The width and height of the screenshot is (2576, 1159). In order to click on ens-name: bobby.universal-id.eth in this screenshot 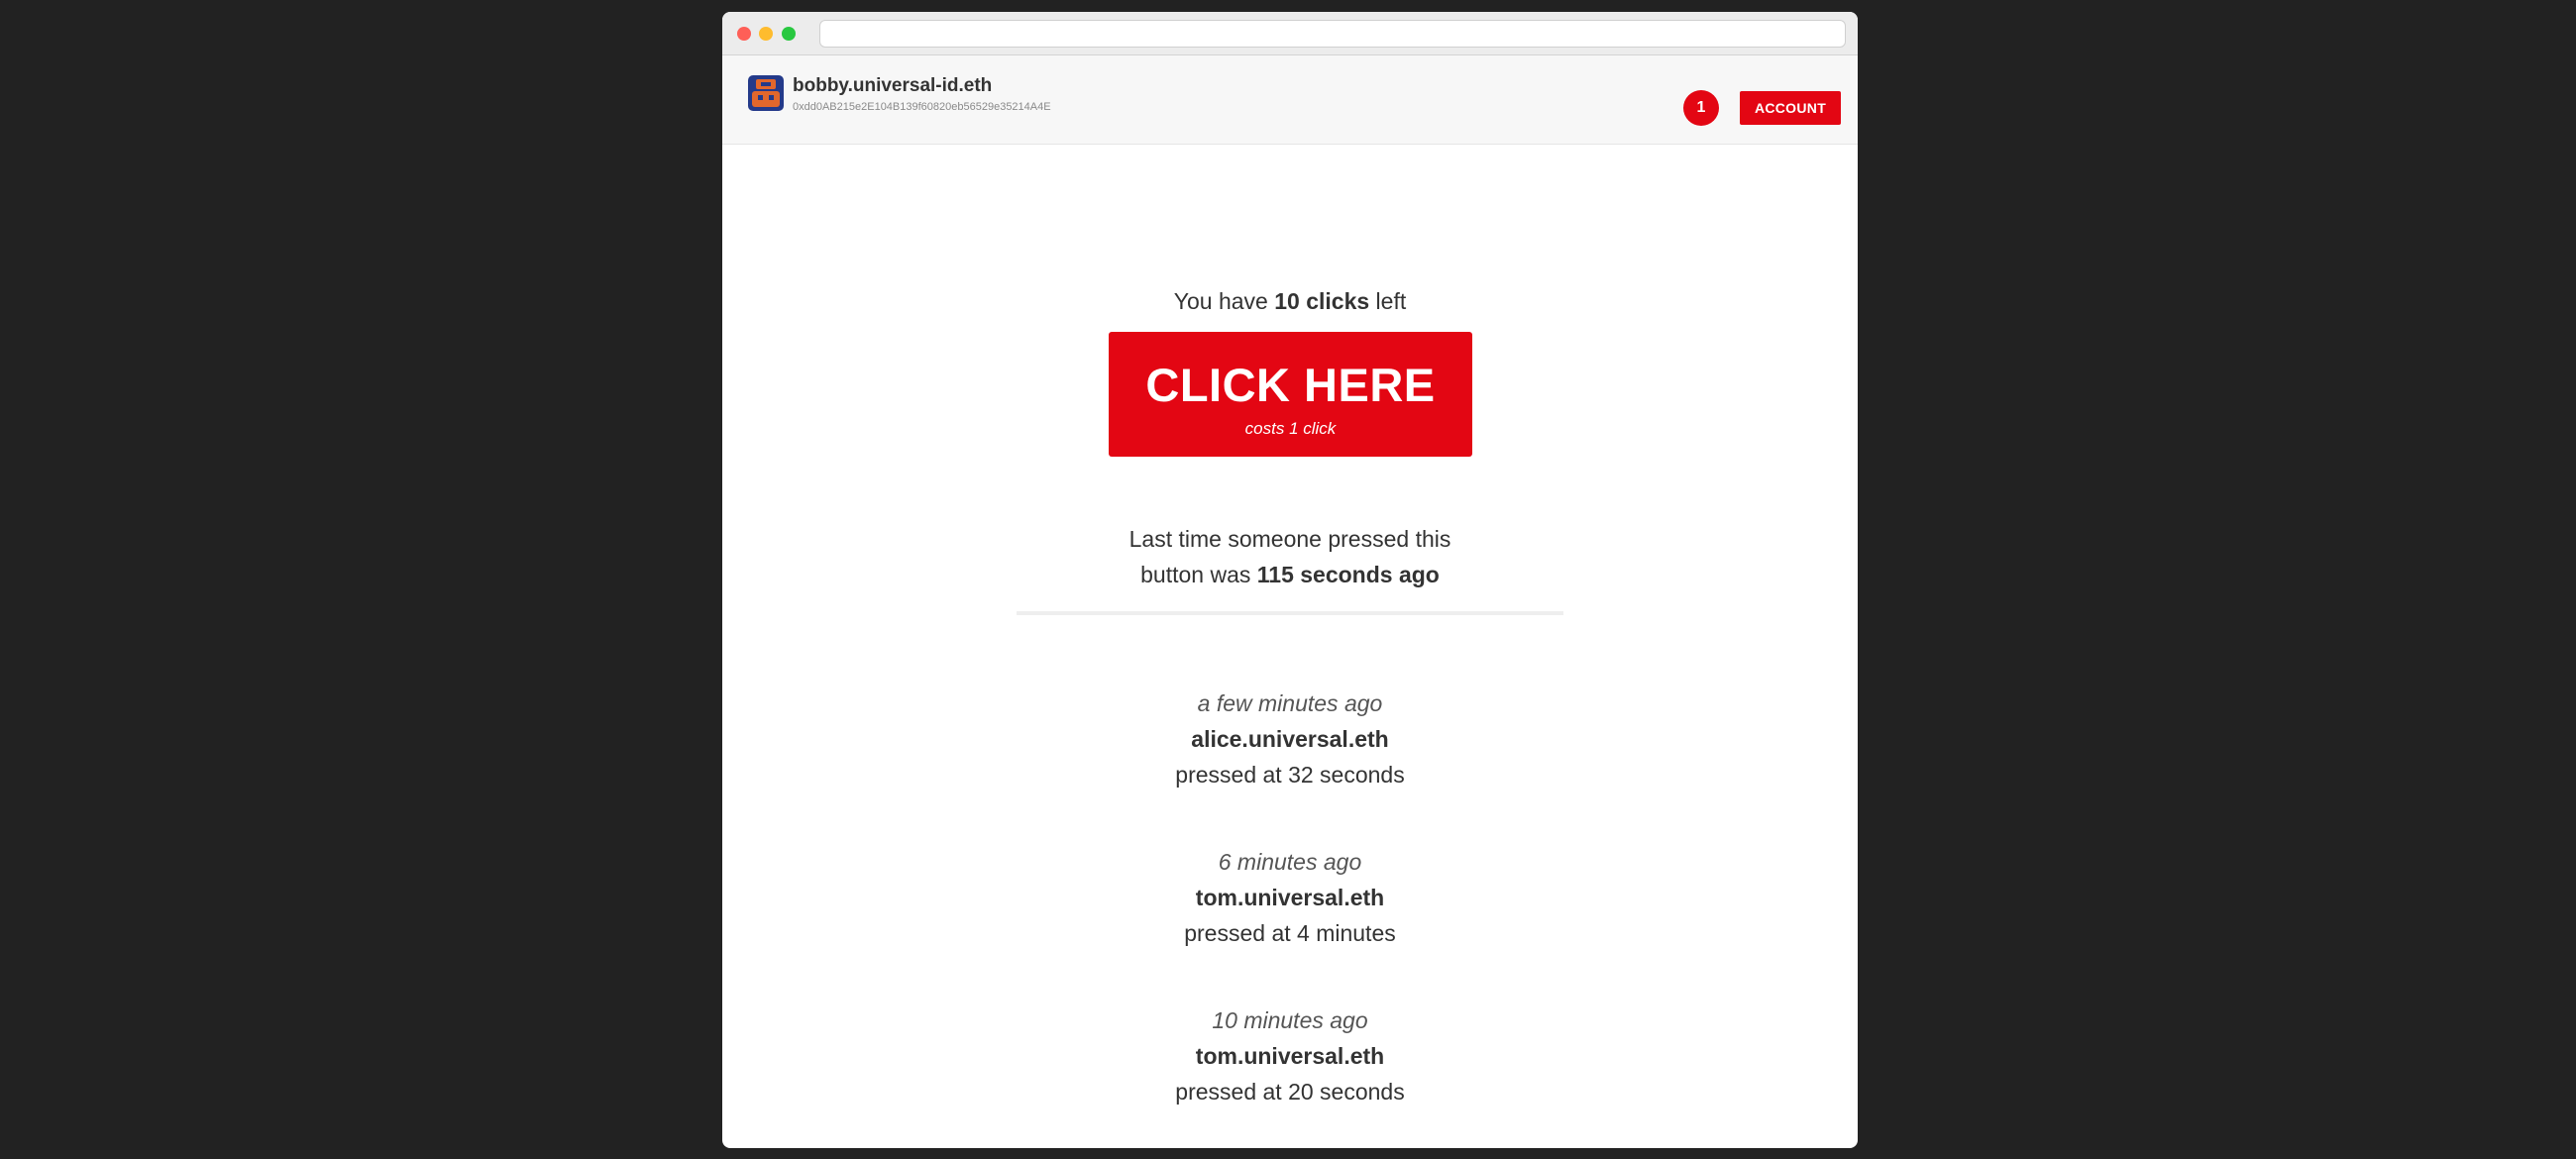, I will do `click(893, 85)`.